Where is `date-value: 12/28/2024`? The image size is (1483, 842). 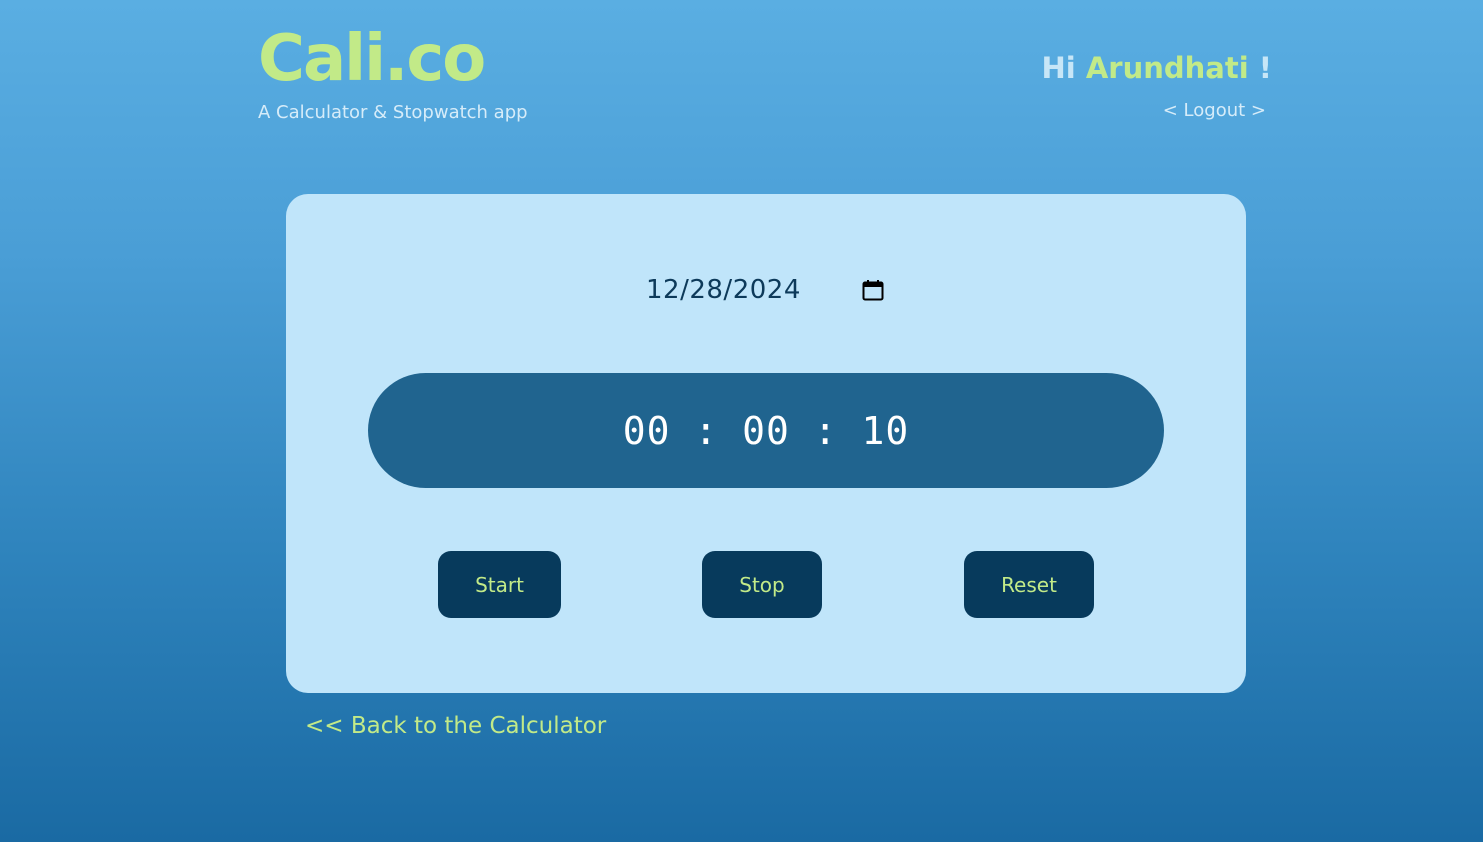 date-value: 12/28/2024 is located at coordinates (723, 290).